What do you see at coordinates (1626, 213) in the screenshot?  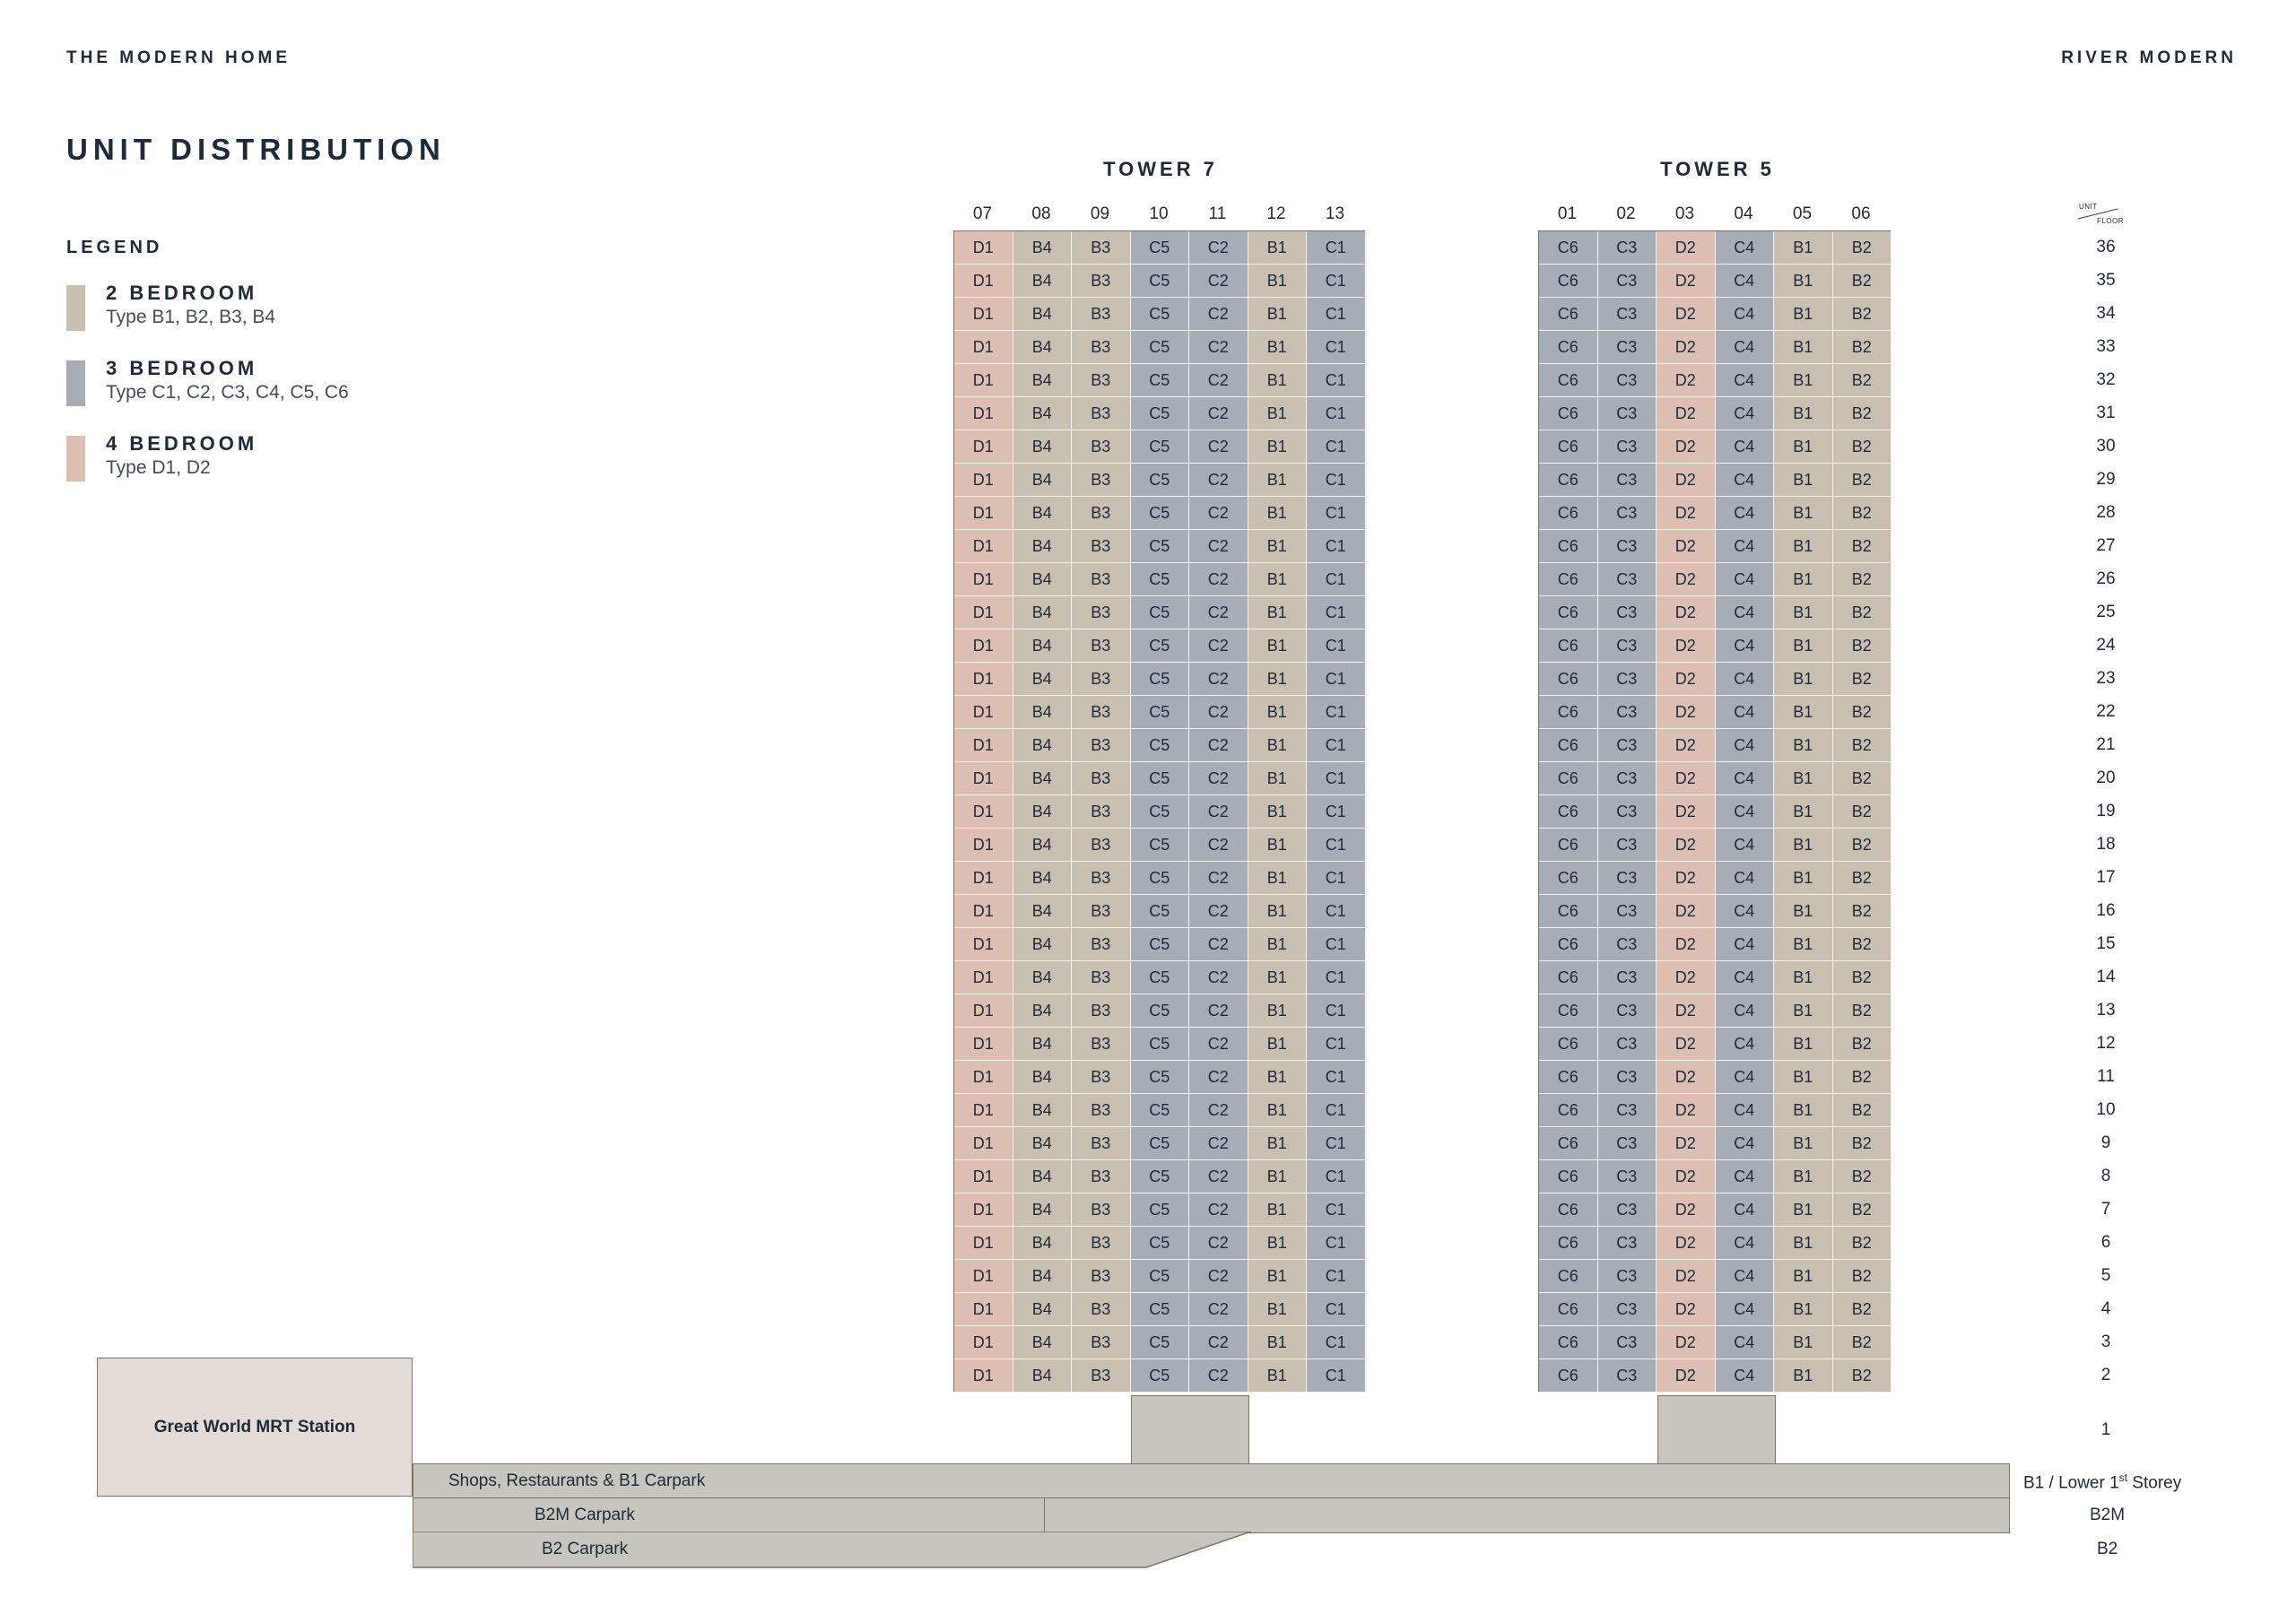 I see `column-header: 02` at bounding box center [1626, 213].